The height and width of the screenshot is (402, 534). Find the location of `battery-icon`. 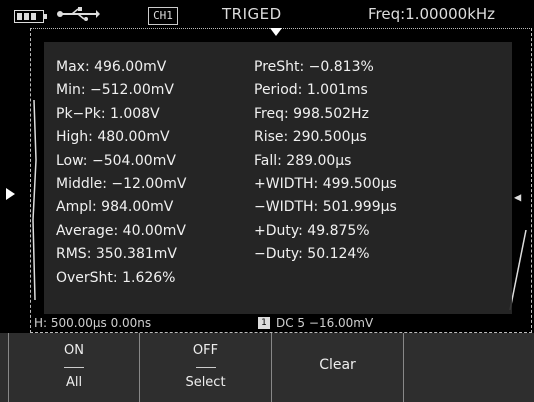

battery-icon is located at coordinates (30, 16).